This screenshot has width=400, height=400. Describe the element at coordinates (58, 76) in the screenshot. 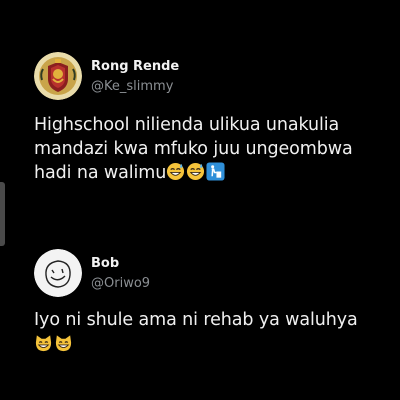

I see `lion-crest-avatar-icon` at that location.